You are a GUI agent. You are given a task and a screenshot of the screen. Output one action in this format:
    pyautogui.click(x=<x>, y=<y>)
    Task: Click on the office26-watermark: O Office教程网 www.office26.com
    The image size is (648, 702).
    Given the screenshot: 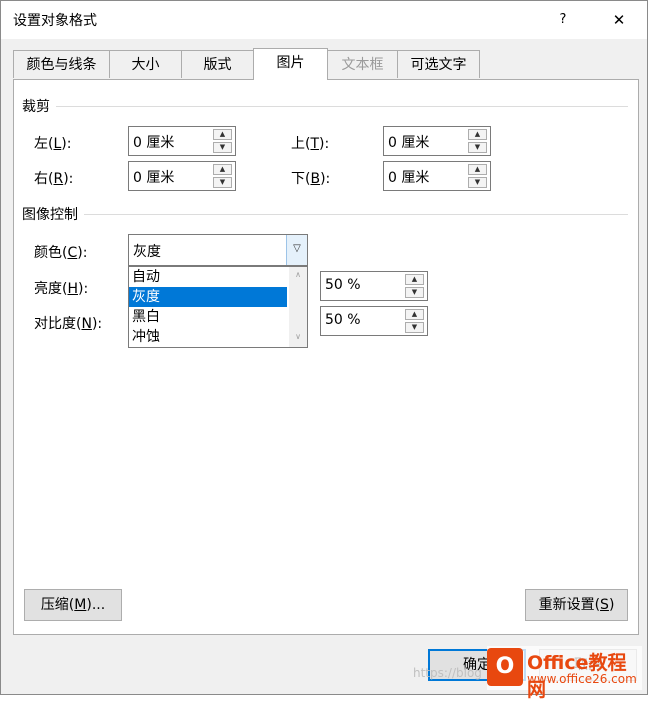 What is the action you would take?
    pyautogui.click(x=564, y=673)
    